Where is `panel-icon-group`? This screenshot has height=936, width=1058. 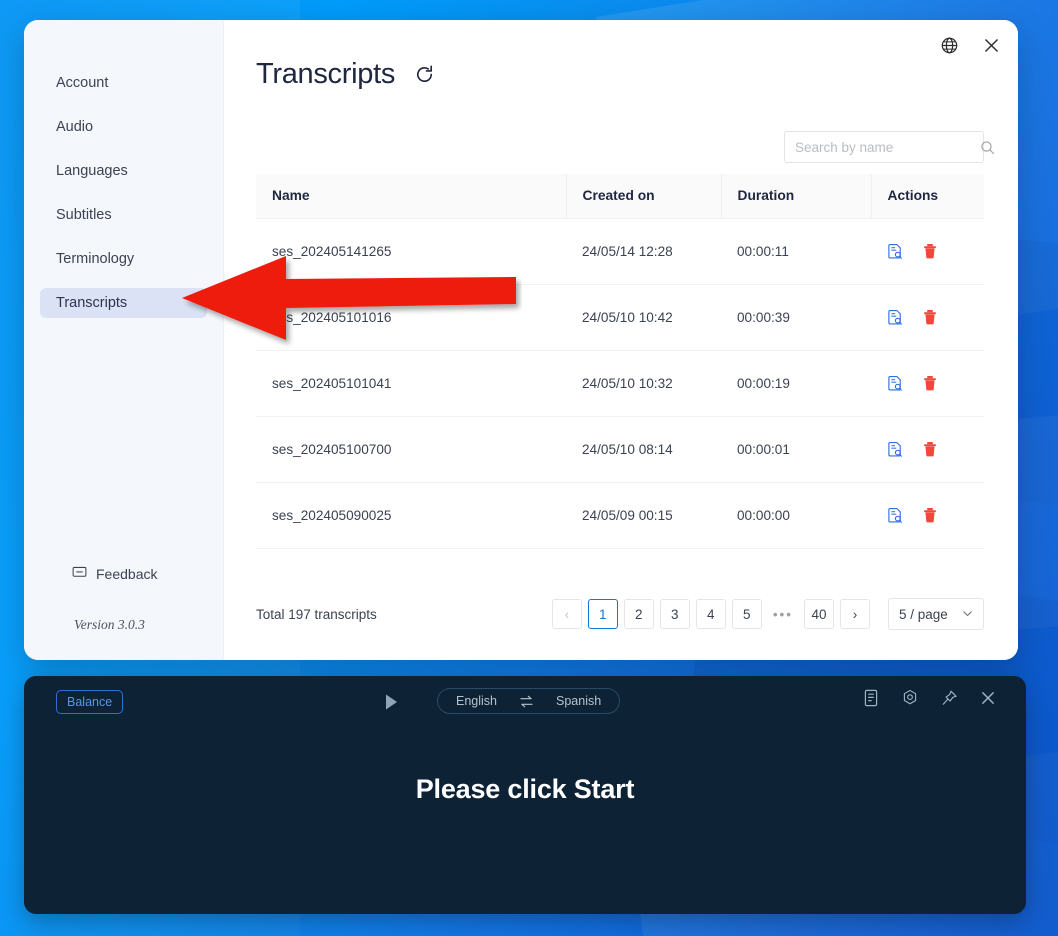
panel-icon-group is located at coordinates (929, 698).